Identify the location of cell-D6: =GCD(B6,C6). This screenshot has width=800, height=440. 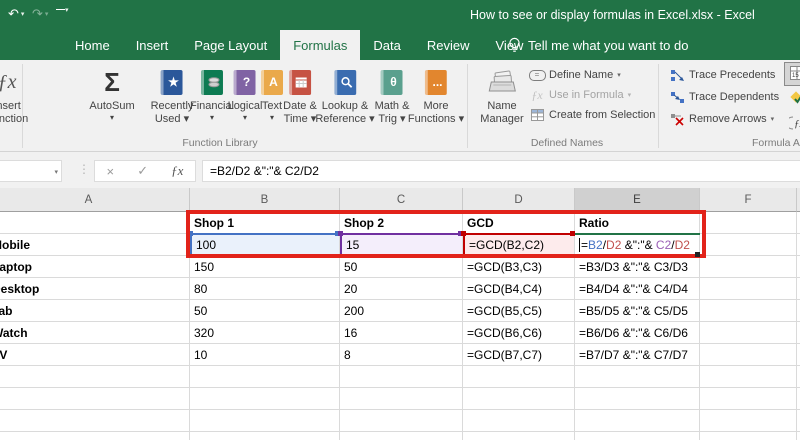
(519, 333).